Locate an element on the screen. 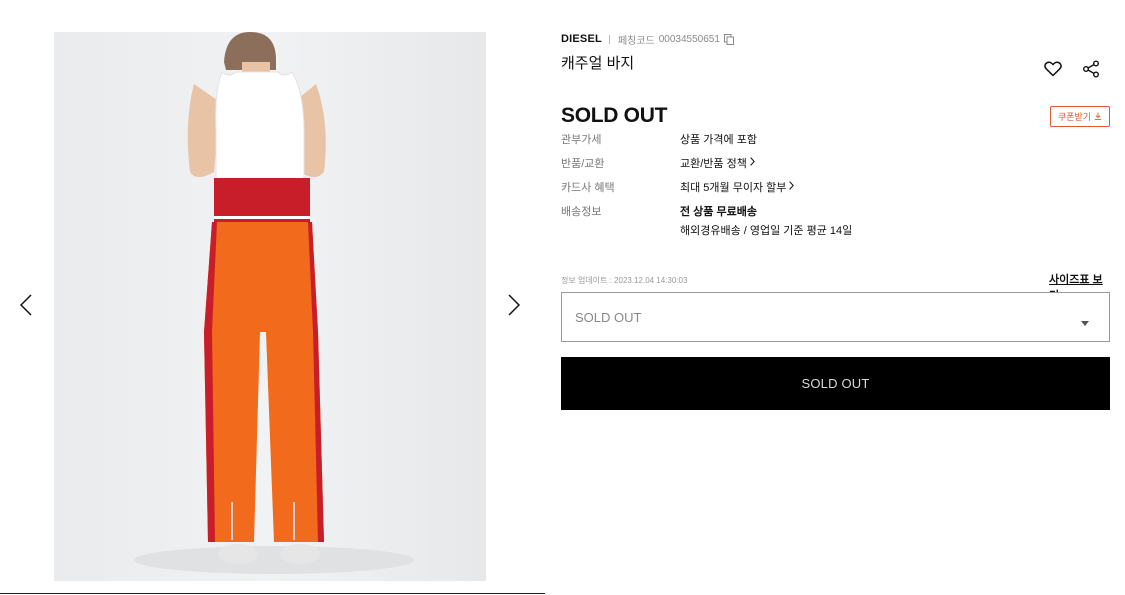  card-benefit-link: 최대 5개월 무이자 할부 is located at coordinates (737, 187).